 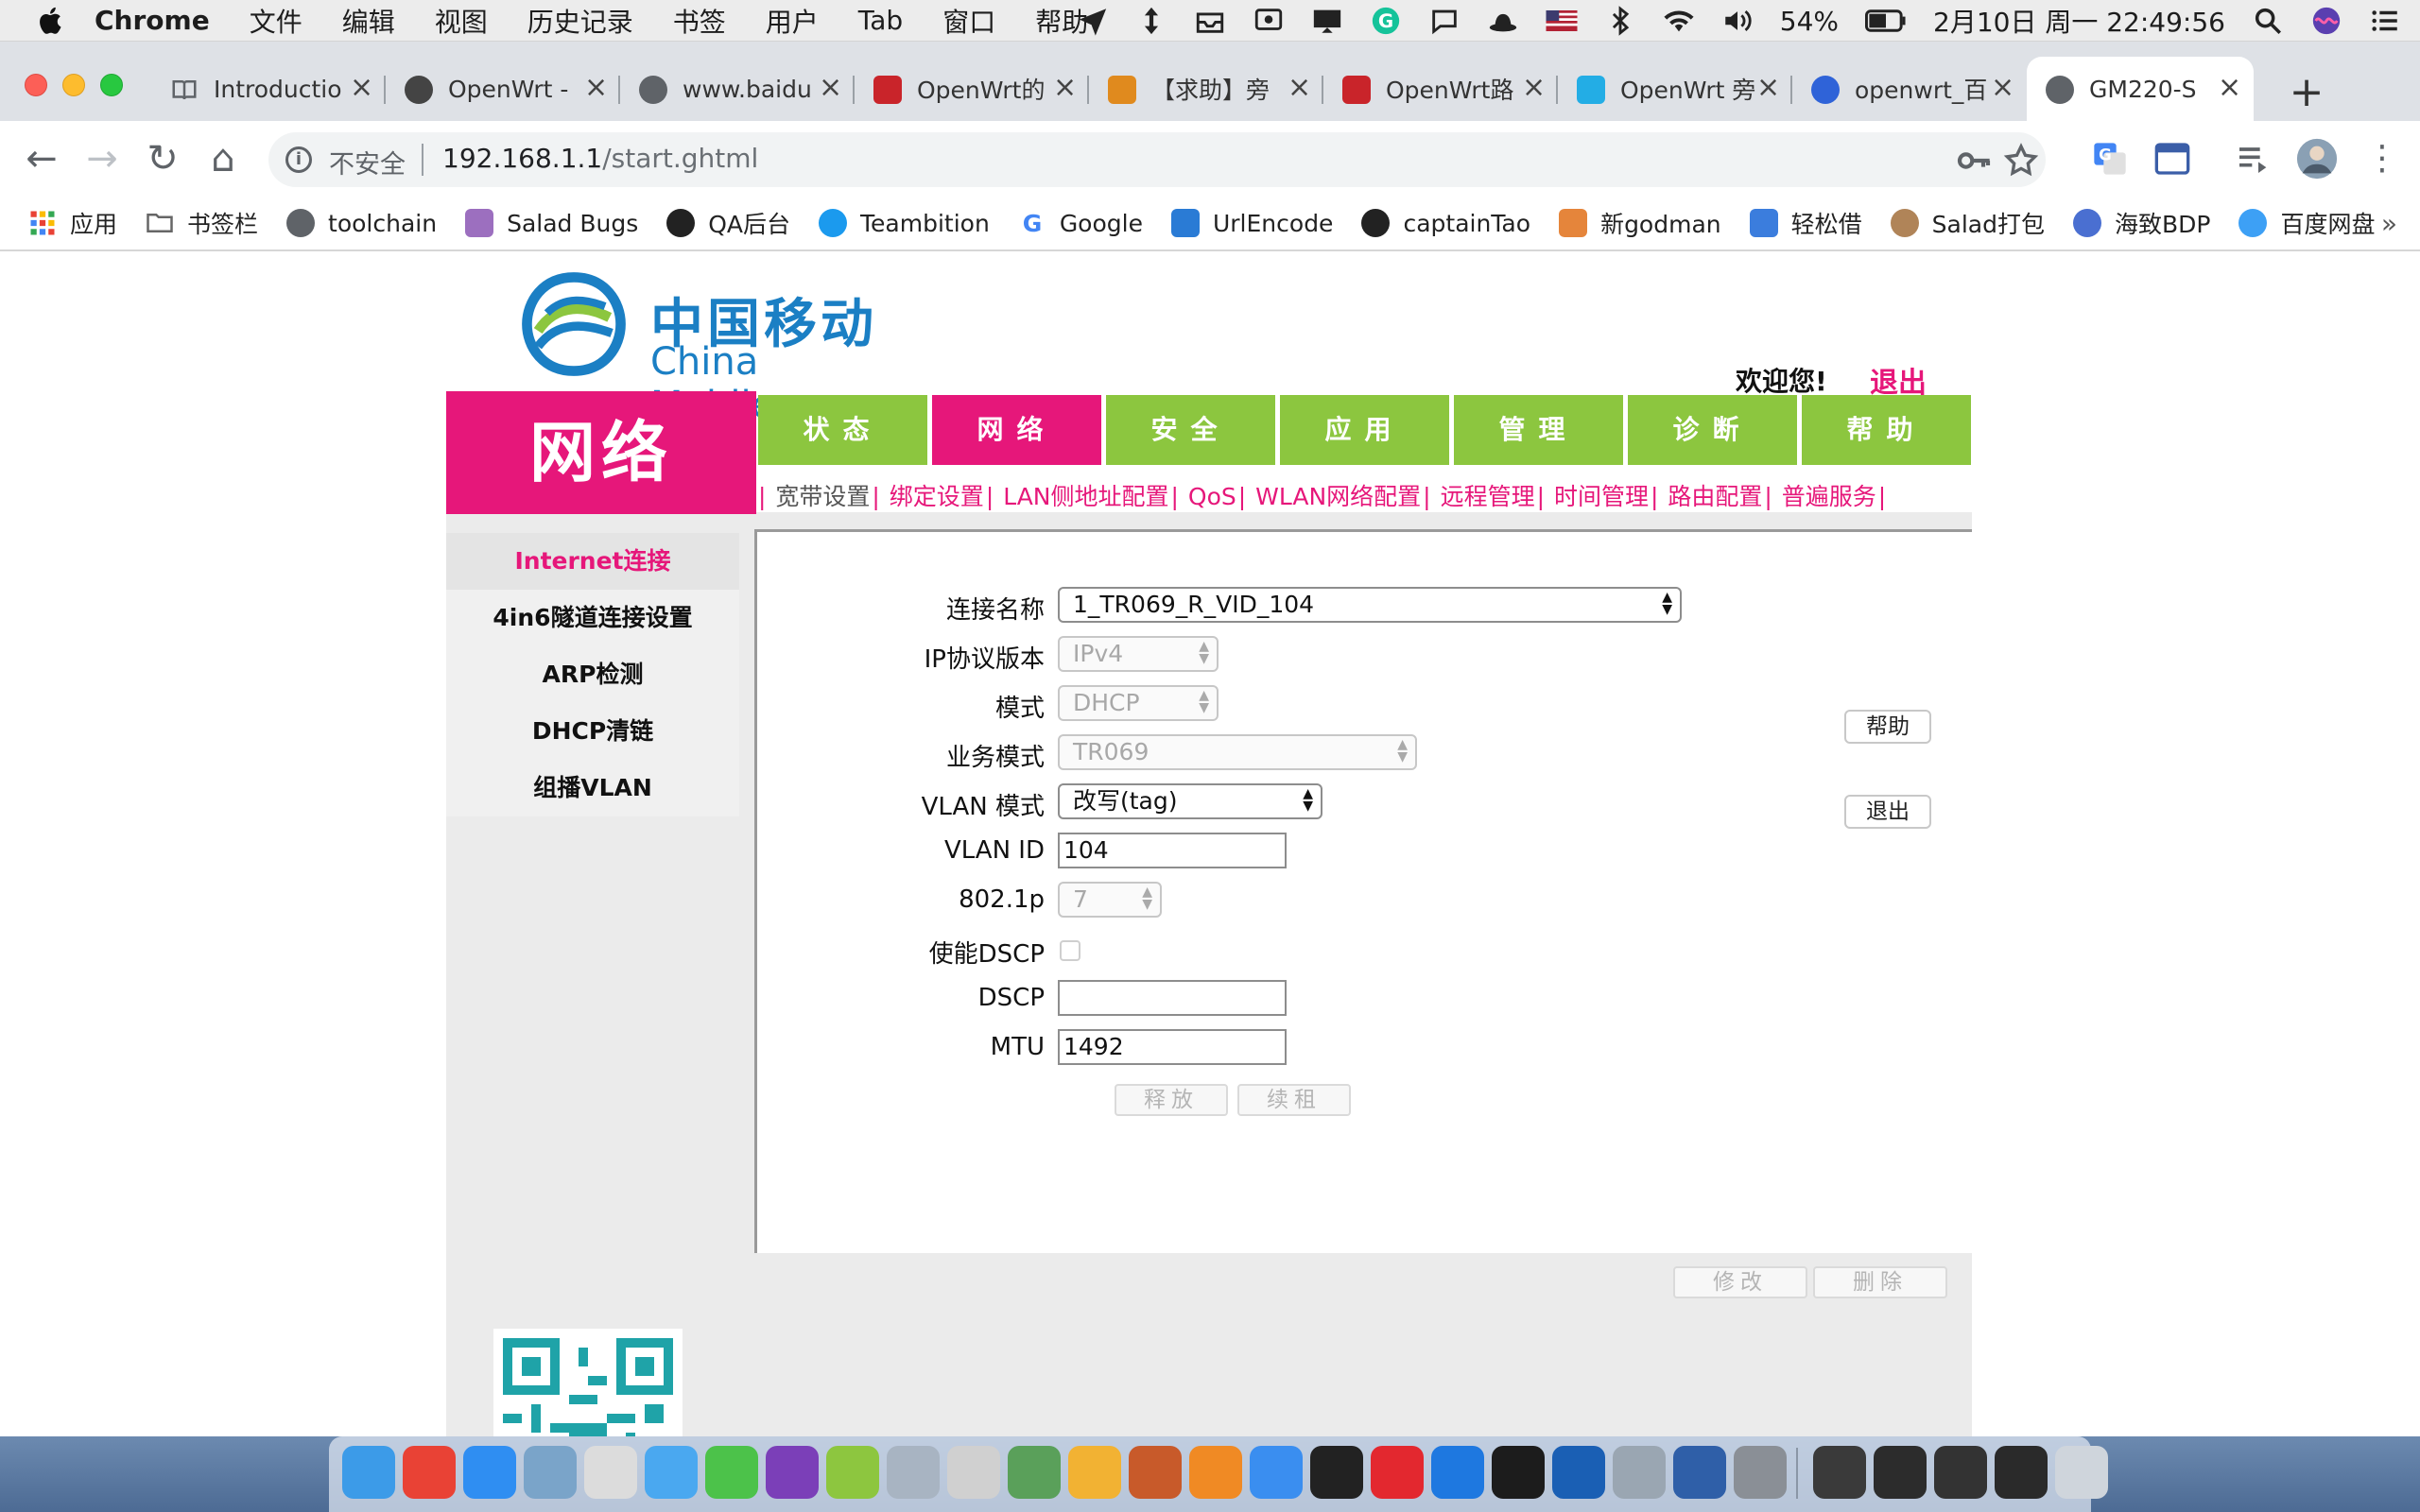 What do you see at coordinates (162, 159) in the screenshot?
I see `reload-button: ↻` at bounding box center [162, 159].